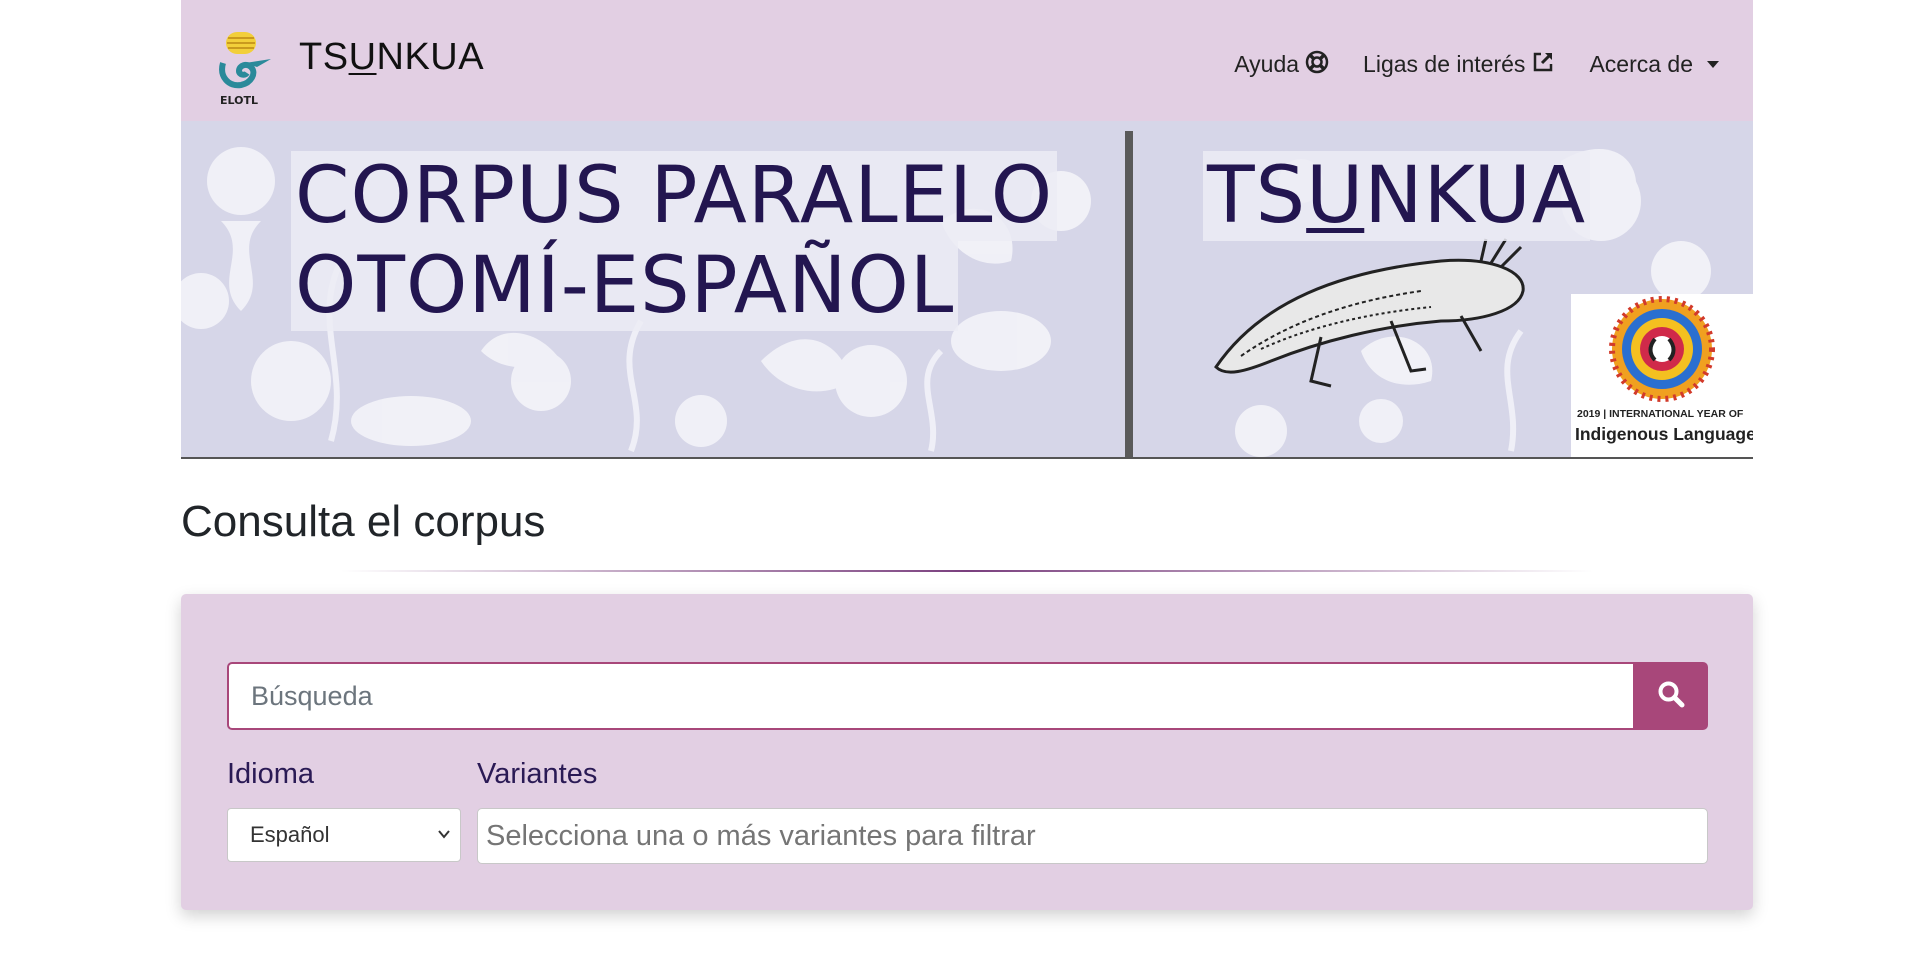 The width and height of the screenshot is (1907, 975). I want to click on search-row, so click(967, 696).